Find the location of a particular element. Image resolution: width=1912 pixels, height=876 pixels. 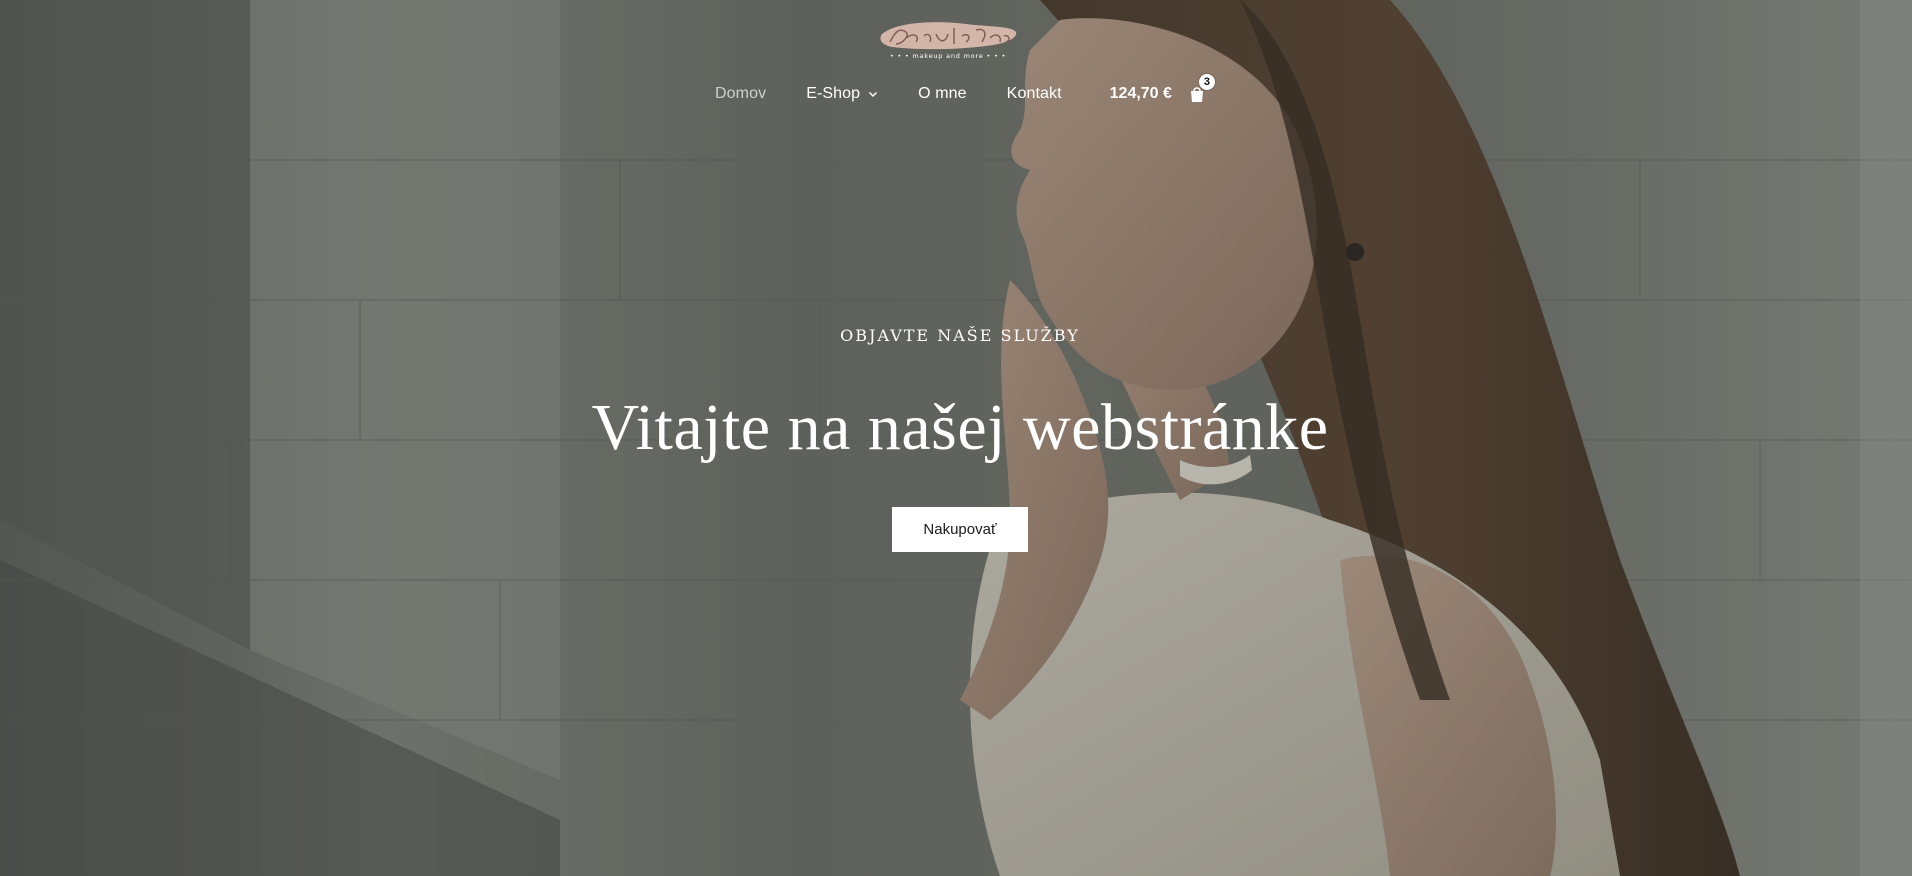

nav-item-label: E-Shop is located at coordinates (833, 93).